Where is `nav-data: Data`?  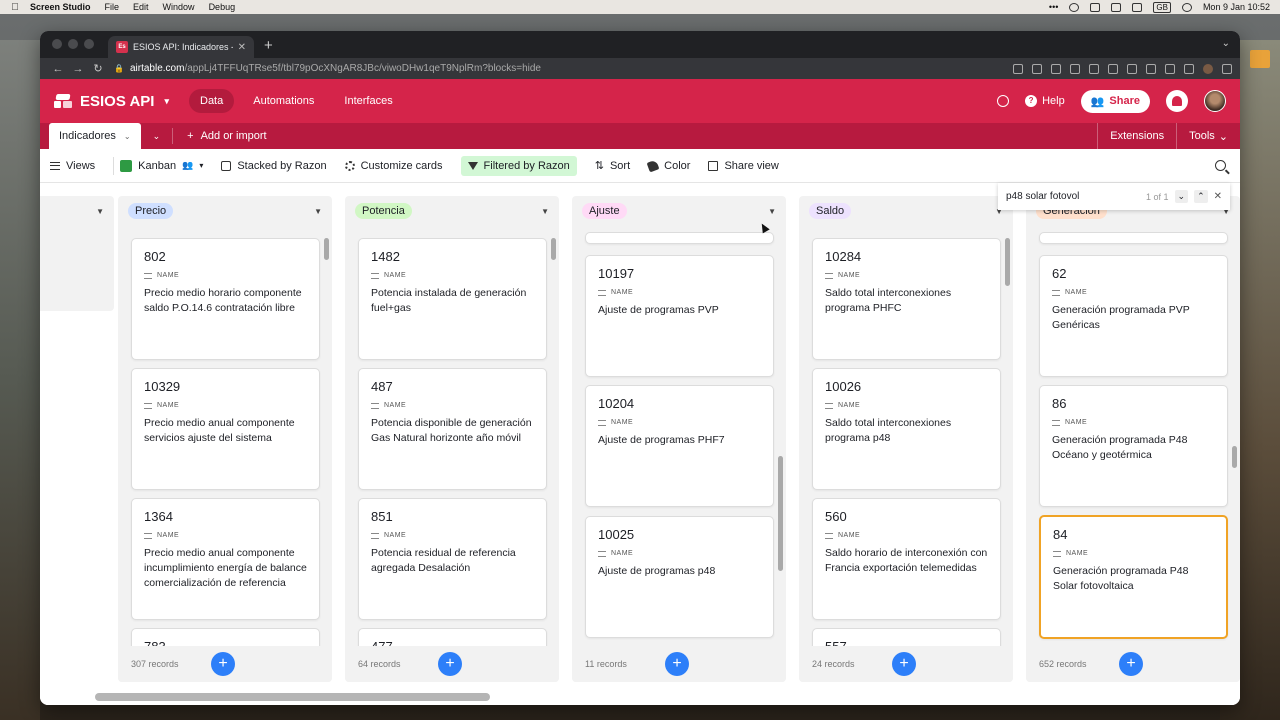
nav-data: Data is located at coordinates (212, 101).